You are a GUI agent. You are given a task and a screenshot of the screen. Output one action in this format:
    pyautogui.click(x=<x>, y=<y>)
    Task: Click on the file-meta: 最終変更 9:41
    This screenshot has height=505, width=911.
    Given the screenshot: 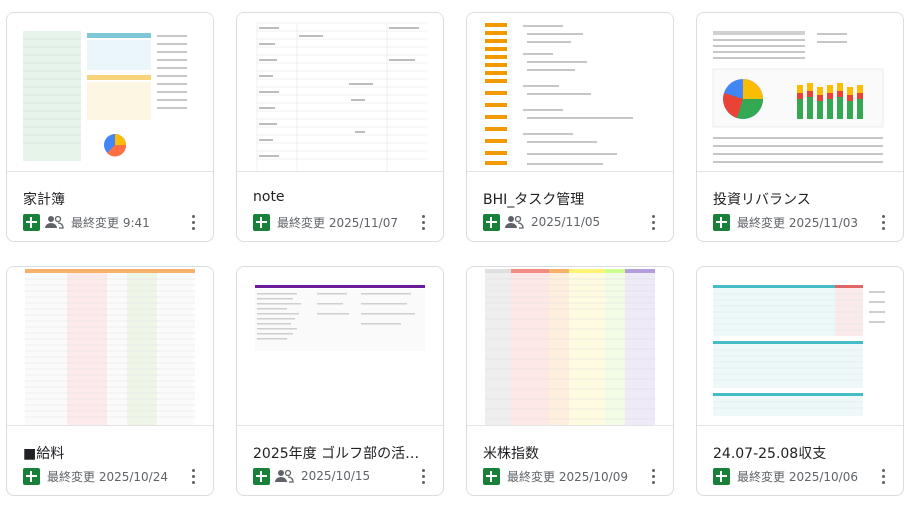 What is the action you would take?
    pyautogui.click(x=103, y=222)
    